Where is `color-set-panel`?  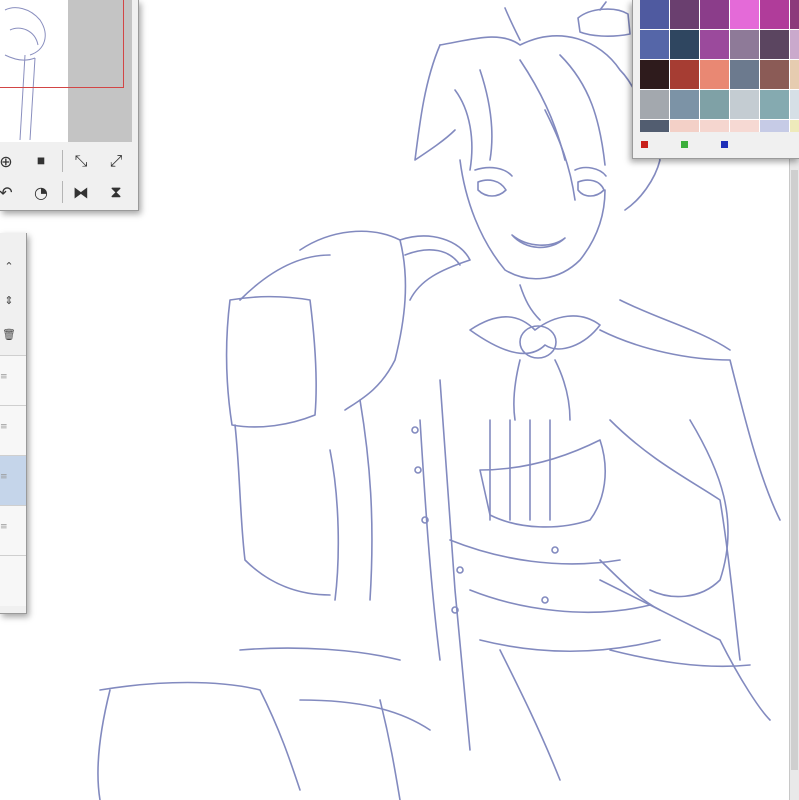 color-set-panel is located at coordinates (715, 79).